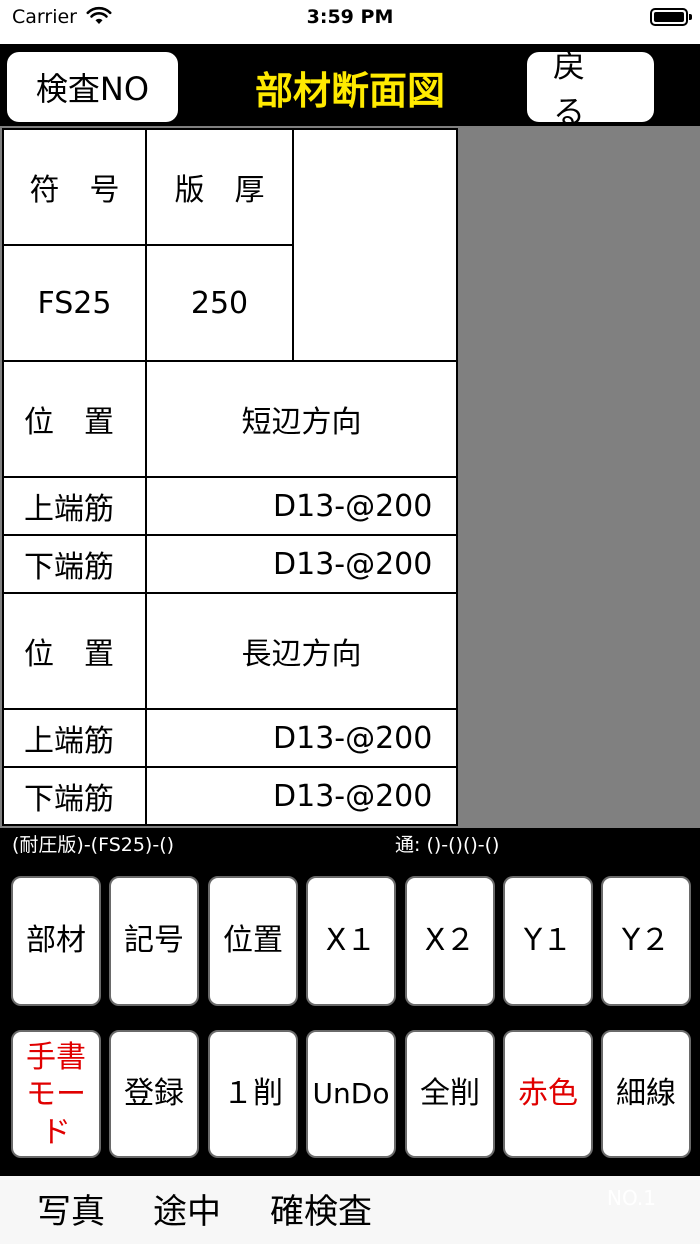 This screenshot has height=1244, width=700. I want to click on short-direction-header: 短辺方向, so click(301, 419).